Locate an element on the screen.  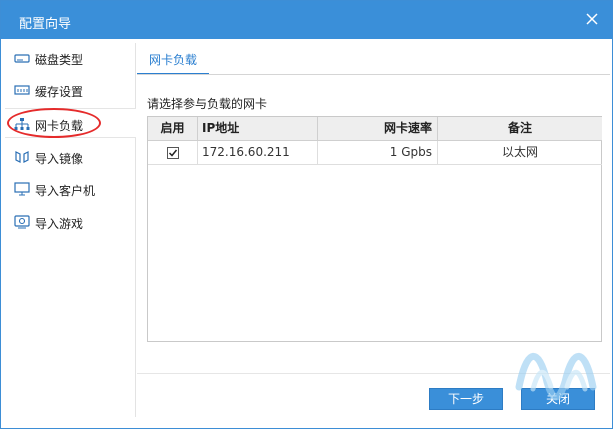
table-row-ip: 172.16.60.211 is located at coordinates (258, 153).